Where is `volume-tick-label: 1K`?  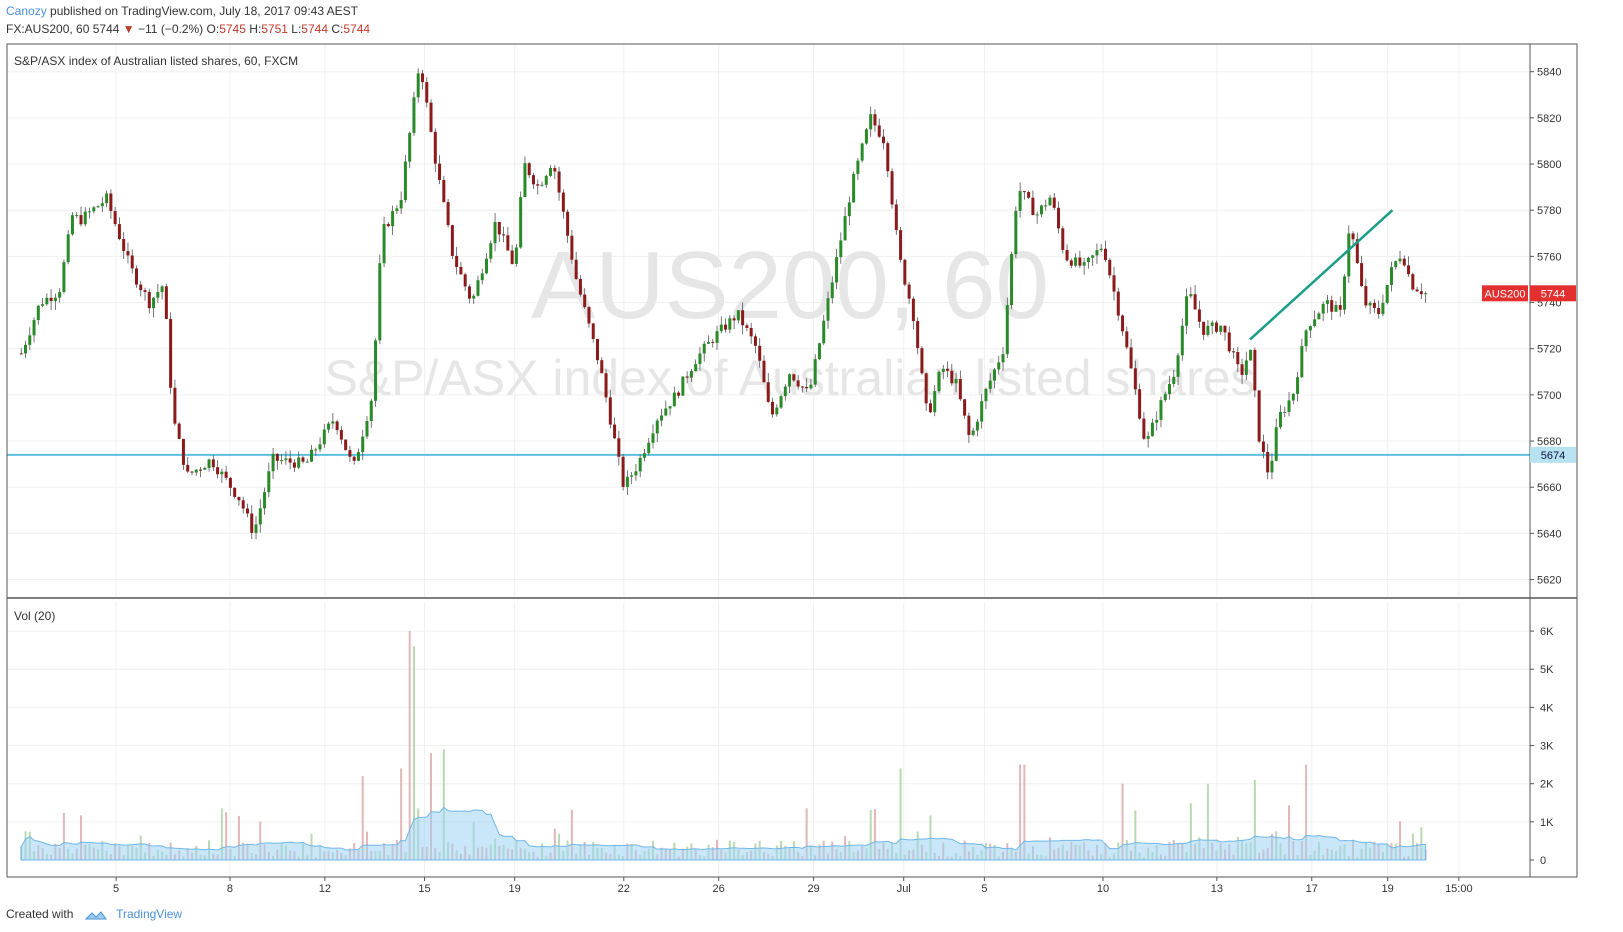 volume-tick-label: 1K is located at coordinates (1547, 823).